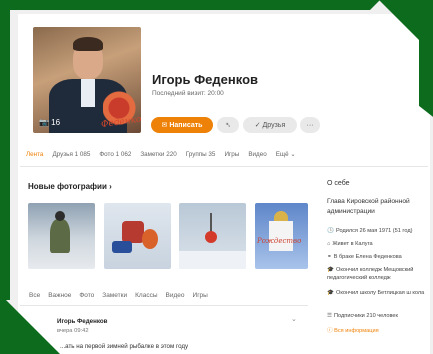 This screenshot has width=433, height=354. I want to click on green-frame-left, so click(5, 150).